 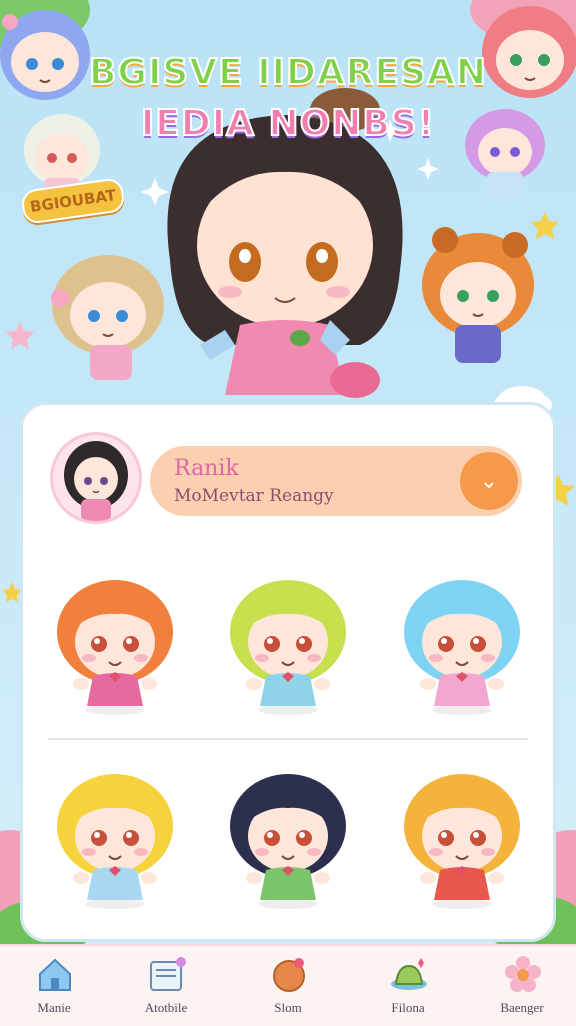 What do you see at coordinates (409, 974) in the screenshot?
I see `hat-icon` at bounding box center [409, 974].